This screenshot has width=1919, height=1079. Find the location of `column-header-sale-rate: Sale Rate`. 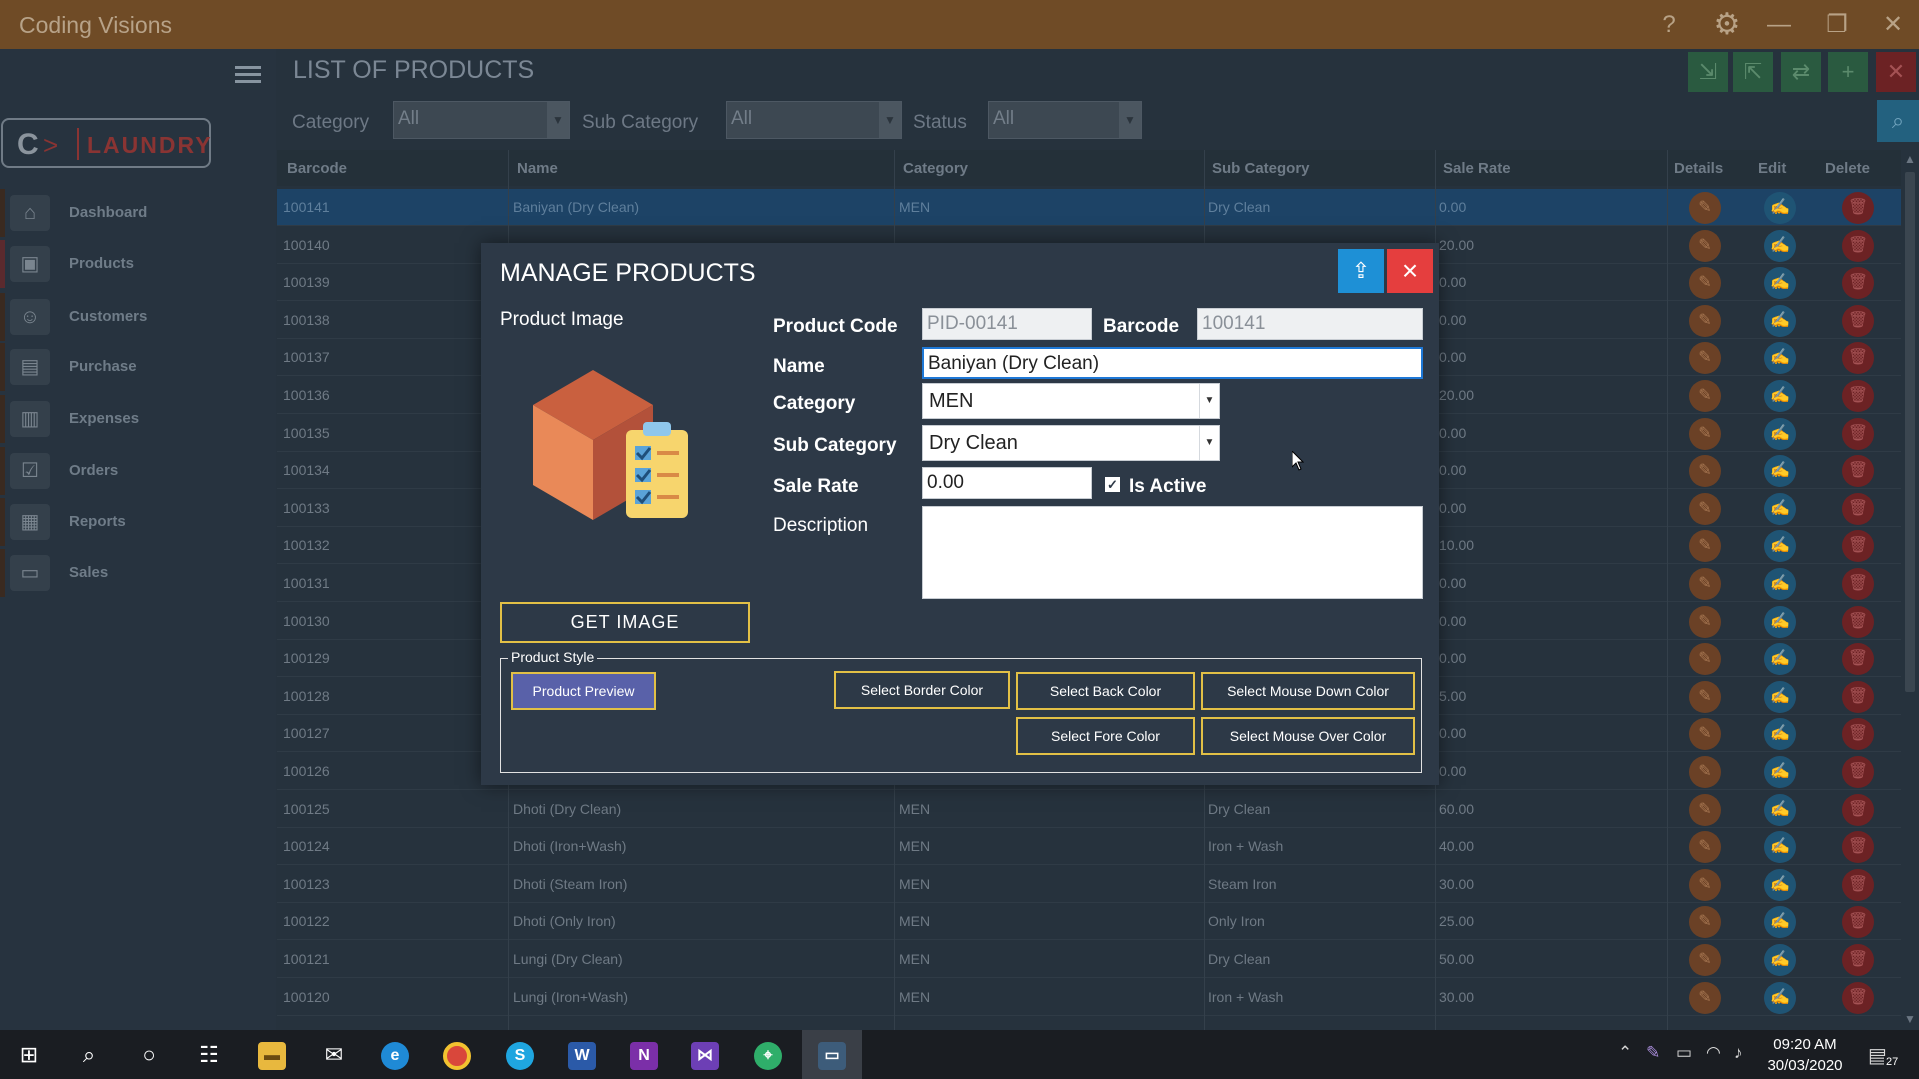

column-header-sale-rate: Sale Rate is located at coordinates (1477, 168).